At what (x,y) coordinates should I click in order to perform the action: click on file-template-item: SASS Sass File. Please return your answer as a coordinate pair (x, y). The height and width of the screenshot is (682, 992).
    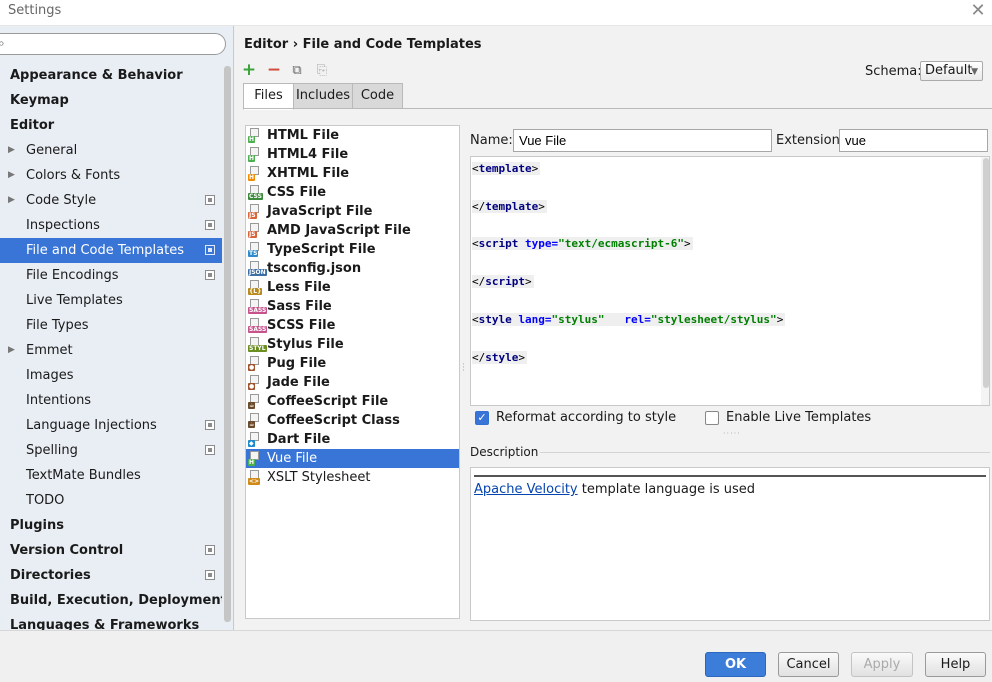
    Looking at the image, I should click on (352, 306).